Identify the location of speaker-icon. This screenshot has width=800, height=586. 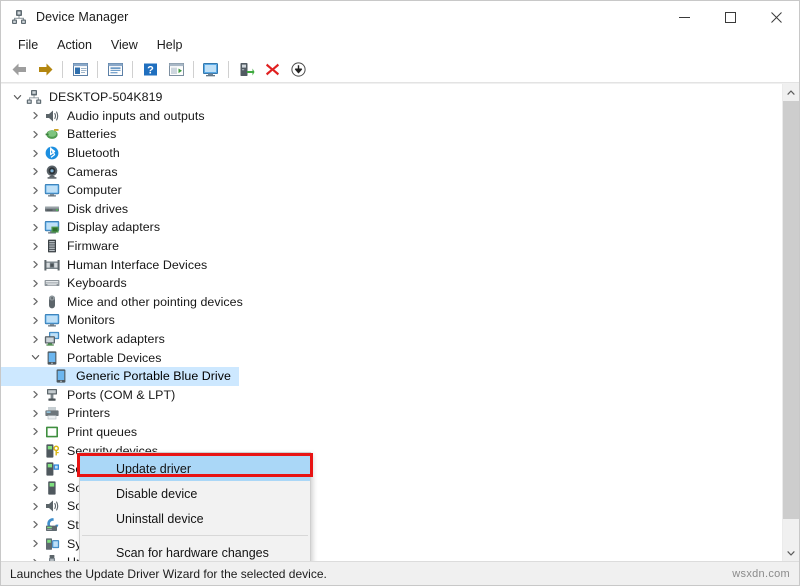
(52, 506).